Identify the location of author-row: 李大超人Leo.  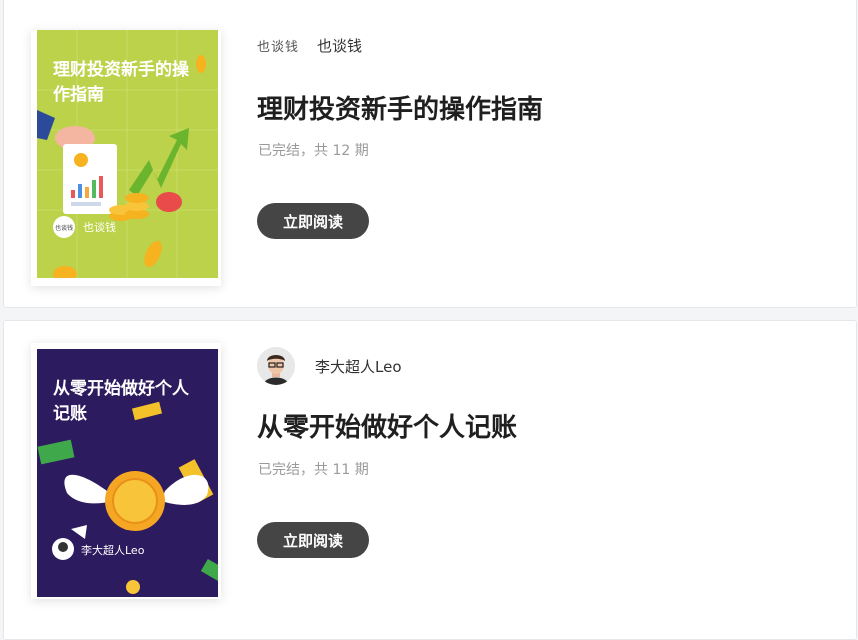
(329, 366).